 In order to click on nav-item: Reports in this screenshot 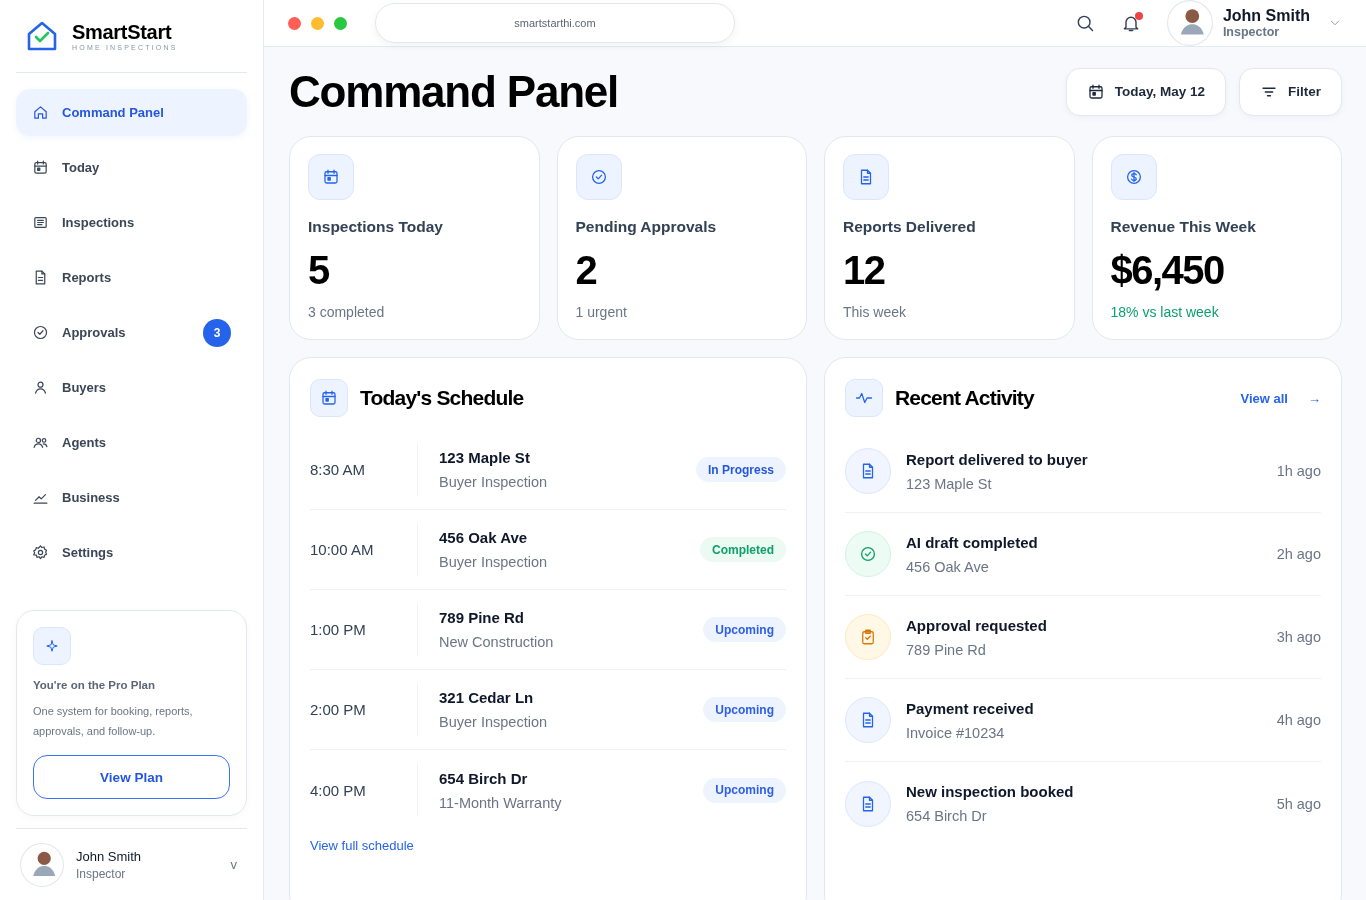, I will do `click(131, 277)`.